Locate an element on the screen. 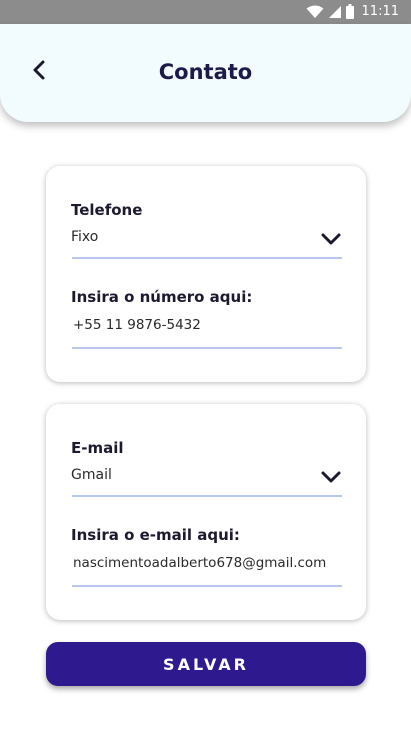  email-type-label: E-mail is located at coordinates (97, 448).